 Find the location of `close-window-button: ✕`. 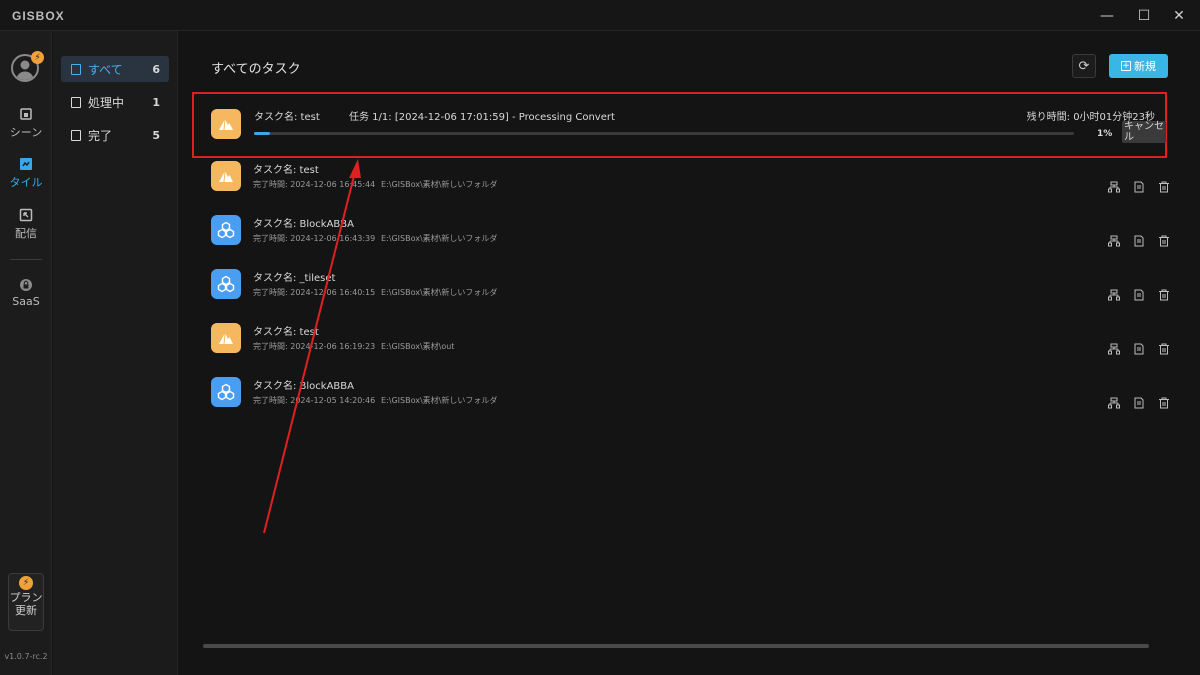

close-window-button: ✕ is located at coordinates (1179, 15).